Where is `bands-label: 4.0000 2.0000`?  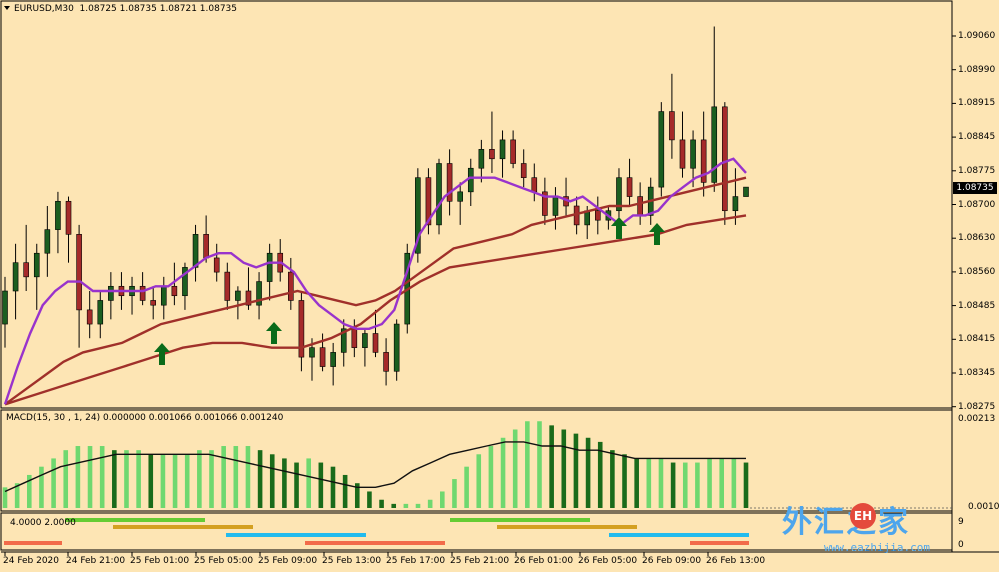 bands-label: 4.0000 2.0000 is located at coordinates (43, 523).